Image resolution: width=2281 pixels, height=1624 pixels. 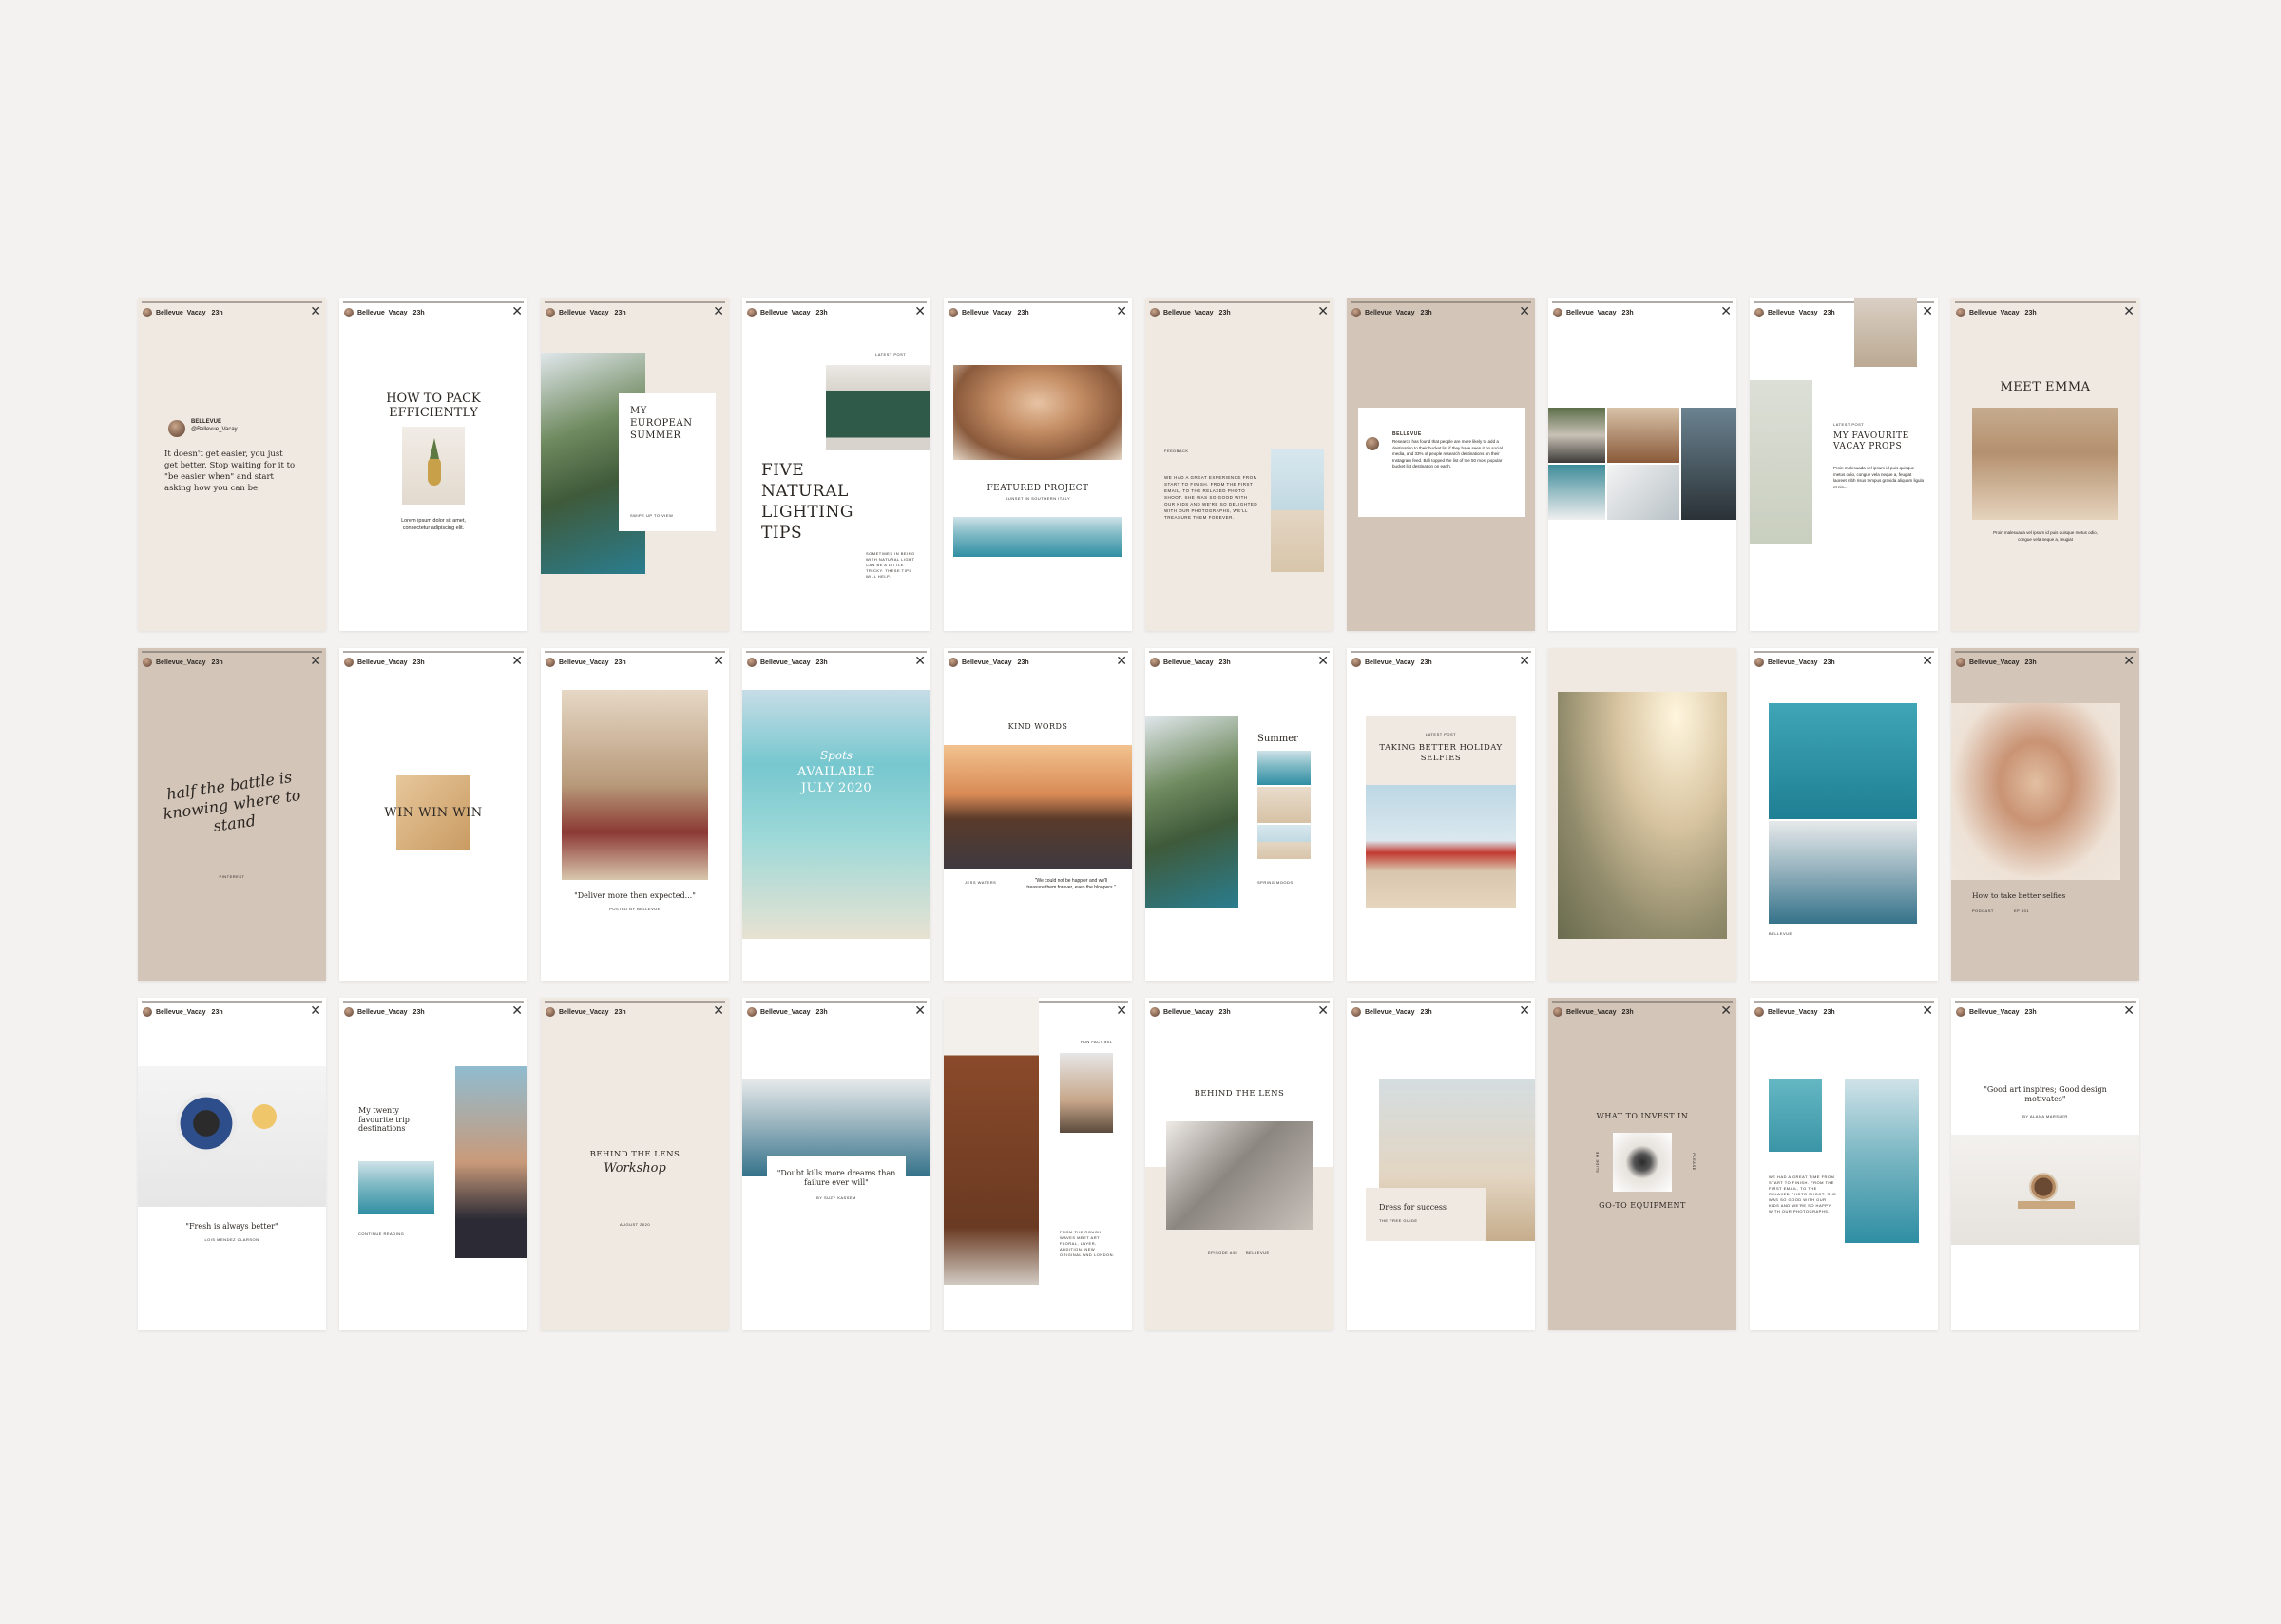 What do you see at coordinates (1844, 814) in the screenshot?
I see `story-card: Bellevue_Vacay 23h ✕ BELLEVUE` at bounding box center [1844, 814].